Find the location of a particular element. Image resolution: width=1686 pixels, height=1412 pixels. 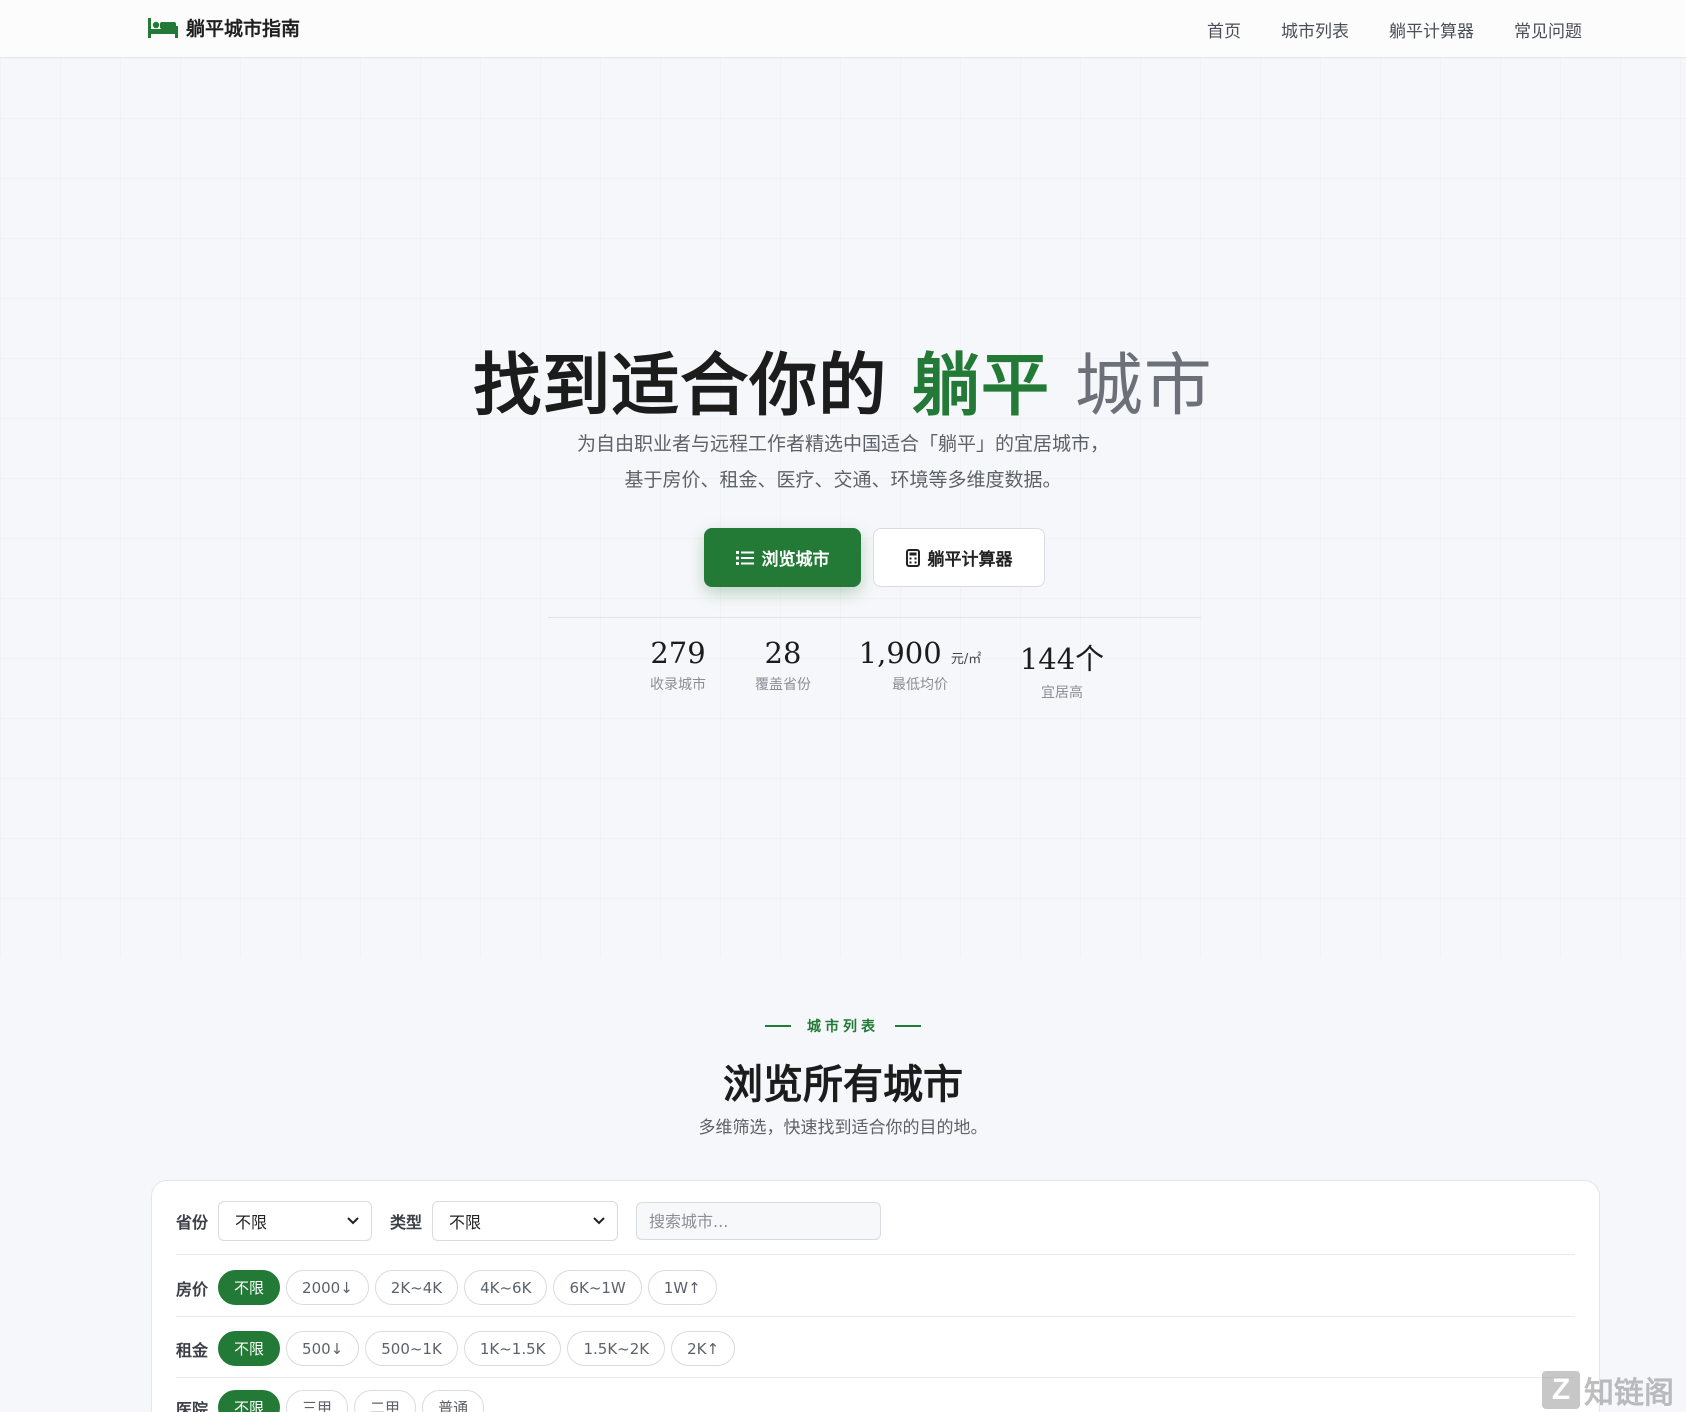

price-chip: 4K~6K is located at coordinates (506, 1287).